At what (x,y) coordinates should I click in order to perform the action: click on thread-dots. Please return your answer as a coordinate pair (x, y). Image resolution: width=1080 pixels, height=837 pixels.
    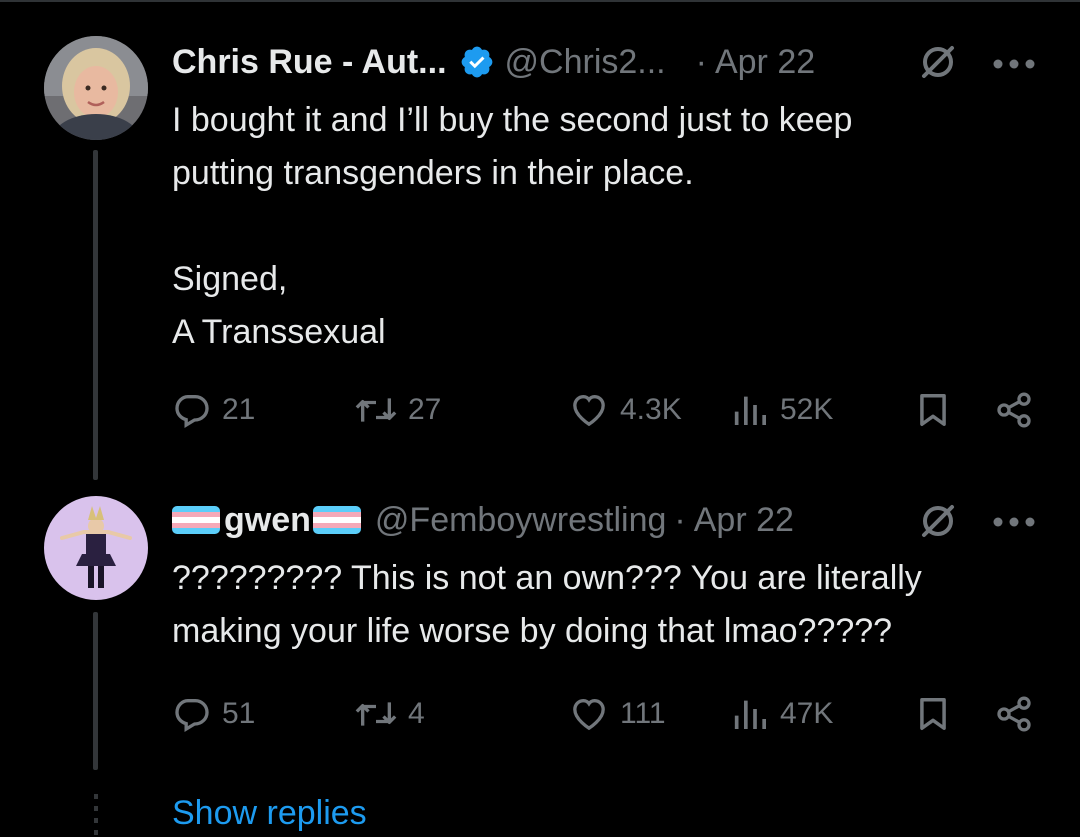
    Looking at the image, I should click on (96, 814).